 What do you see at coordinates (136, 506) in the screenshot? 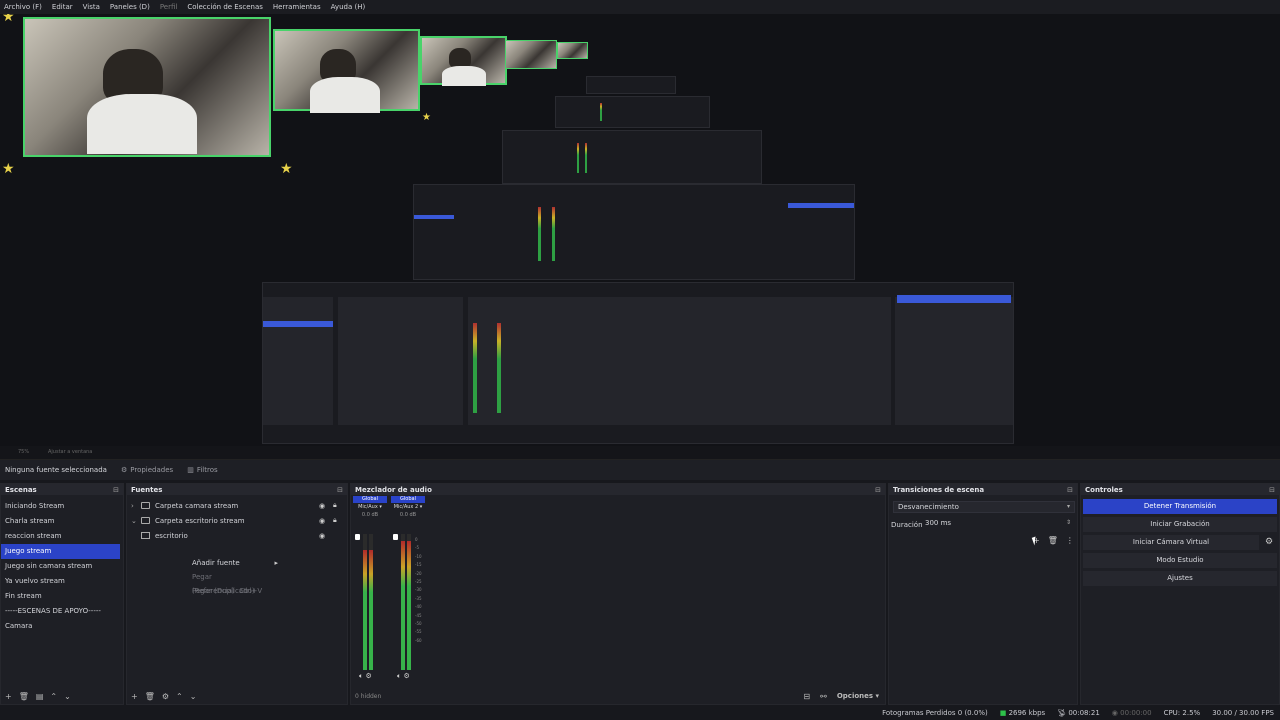
I see `chevron-right-icon: ›` at bounding box center [136, 506].